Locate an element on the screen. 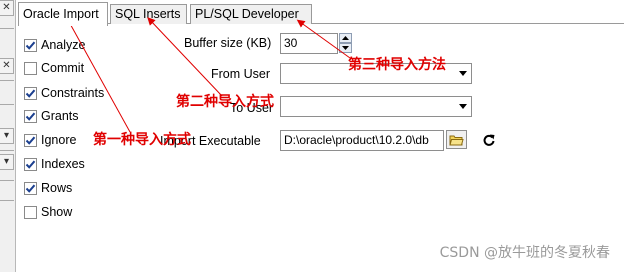 The height and width of the screenshot is (272, 624). left-panel-strip: ✕ ✕ ▾ ▾ is located at coordinates (8, 136).